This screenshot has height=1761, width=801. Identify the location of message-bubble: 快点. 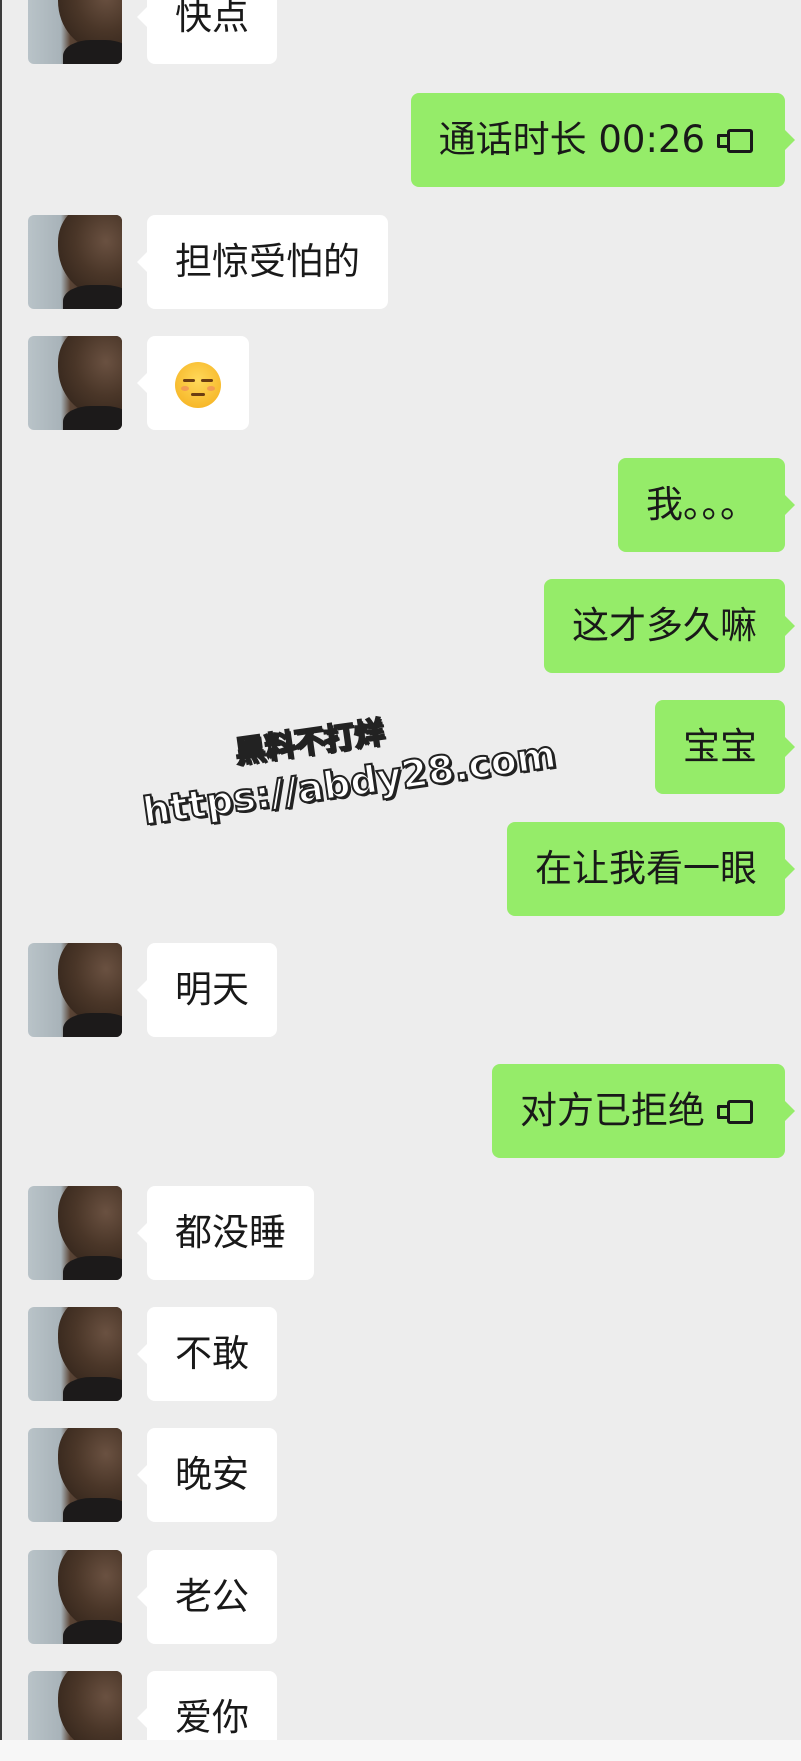
(207, 32).